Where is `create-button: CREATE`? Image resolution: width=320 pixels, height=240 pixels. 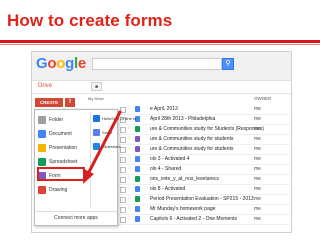
create-button: CREATE is located at coordinates (49, 102).